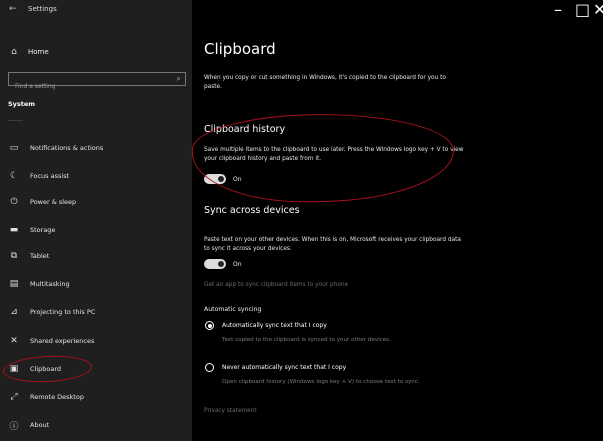 The image size is (603, 441). Describe the element at coordinates (14, 148) in the screenshot. I see `notifications-icon: ▭` at that location.